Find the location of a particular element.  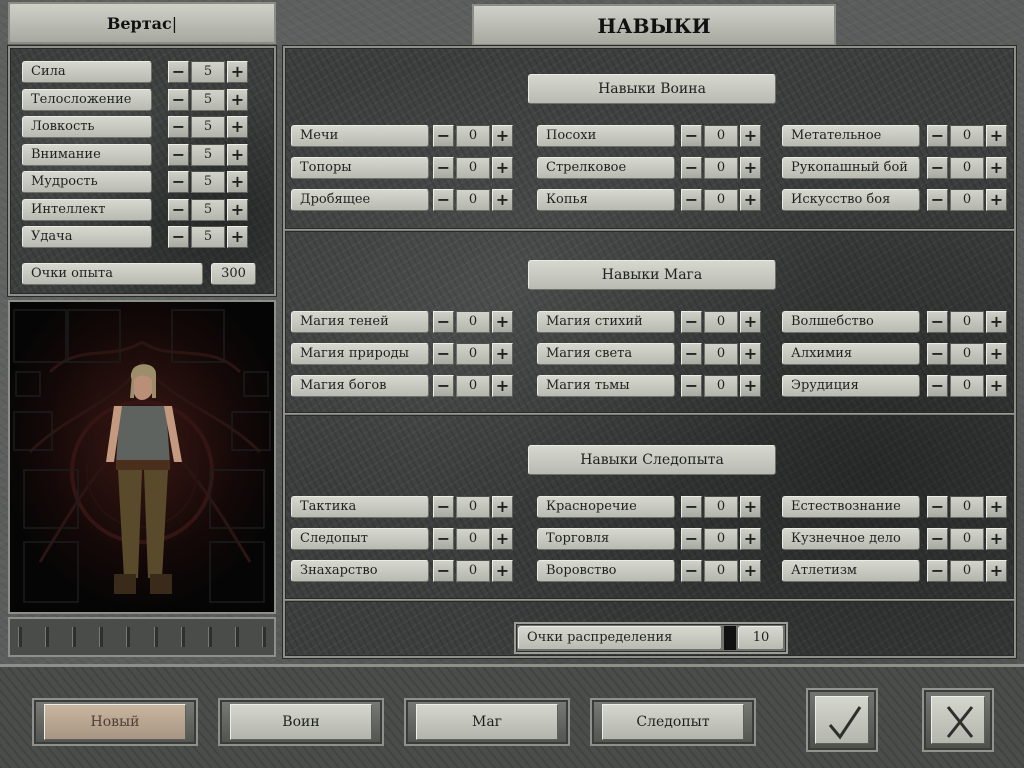

confirm-button is located at coordinates (842, 720).